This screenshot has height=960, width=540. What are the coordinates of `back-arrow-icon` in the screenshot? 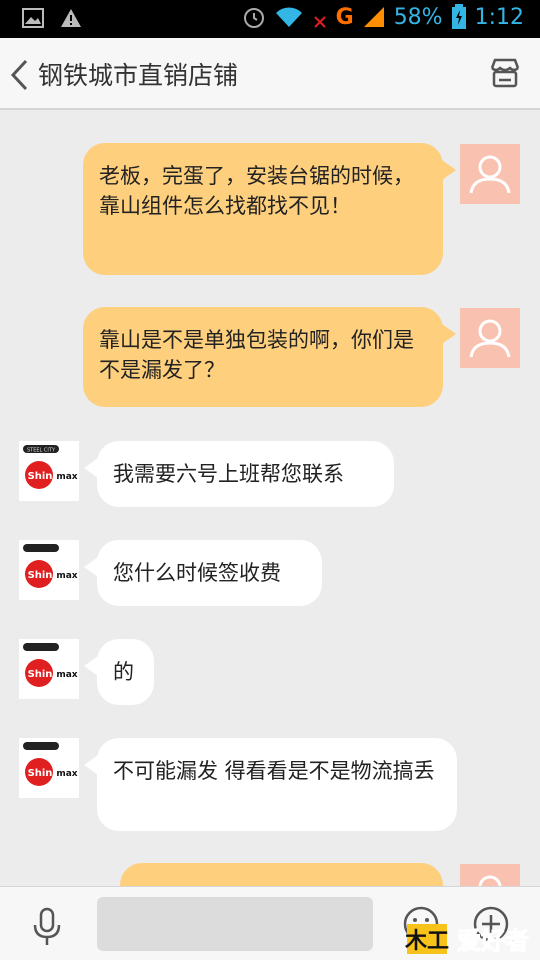 It's located at (19, 75).